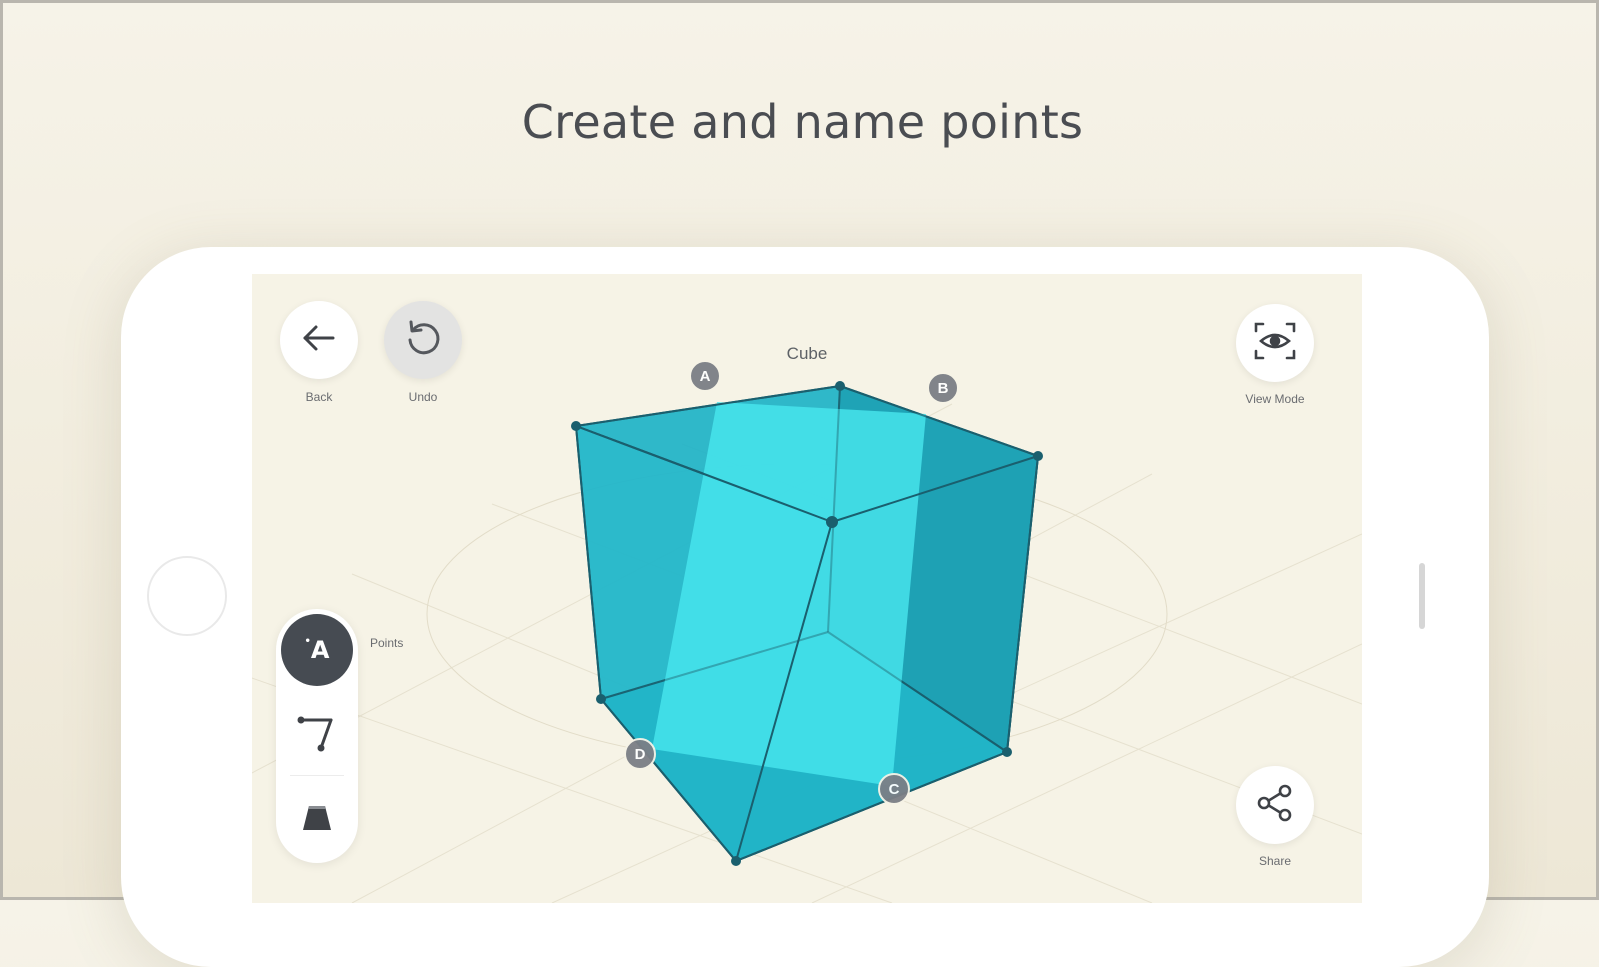  I want to click on points-tool-button: •A, so click(317, 650).